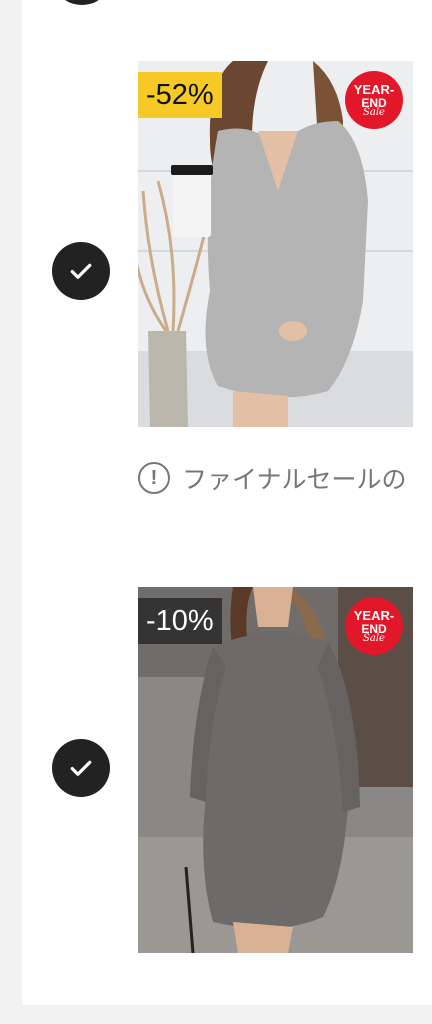 The height and width of the screenshot is (1024, 432). I want to click on discount-badge: -10%, so click(180, 621).